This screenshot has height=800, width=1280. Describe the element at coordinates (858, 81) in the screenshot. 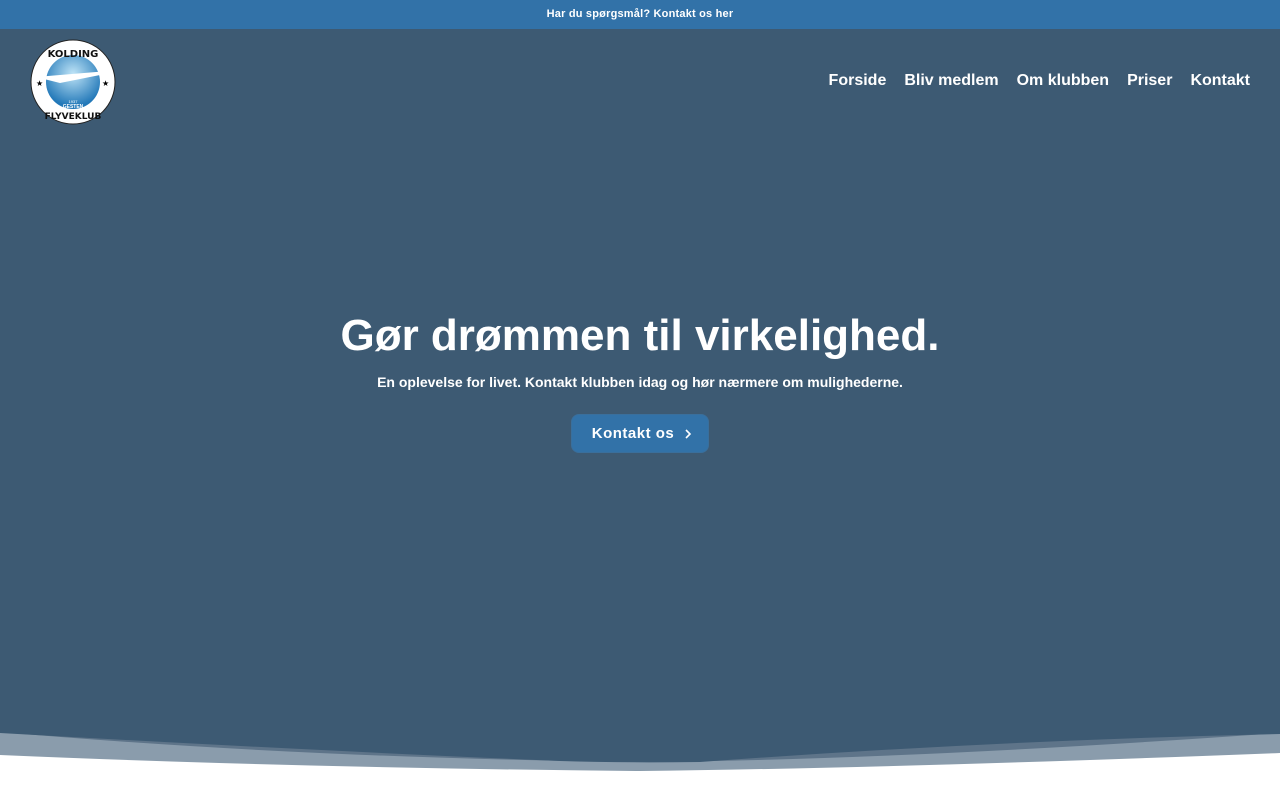

I see `nav-forside: Forside` at that location.